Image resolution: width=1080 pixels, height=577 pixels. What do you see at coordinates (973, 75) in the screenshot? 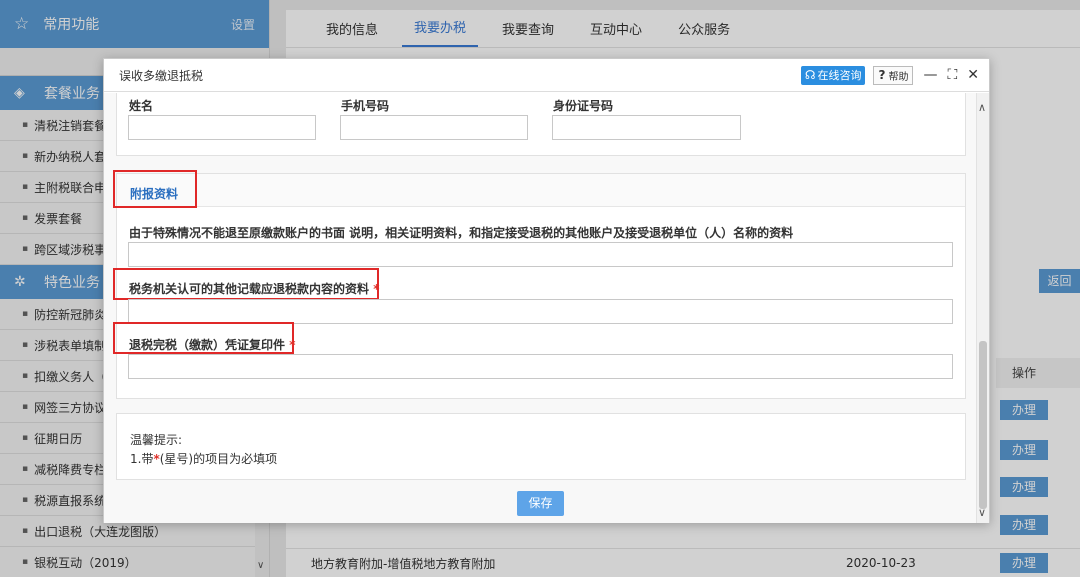
I see `close-icon: ✕` at bounding box center [973, 75].